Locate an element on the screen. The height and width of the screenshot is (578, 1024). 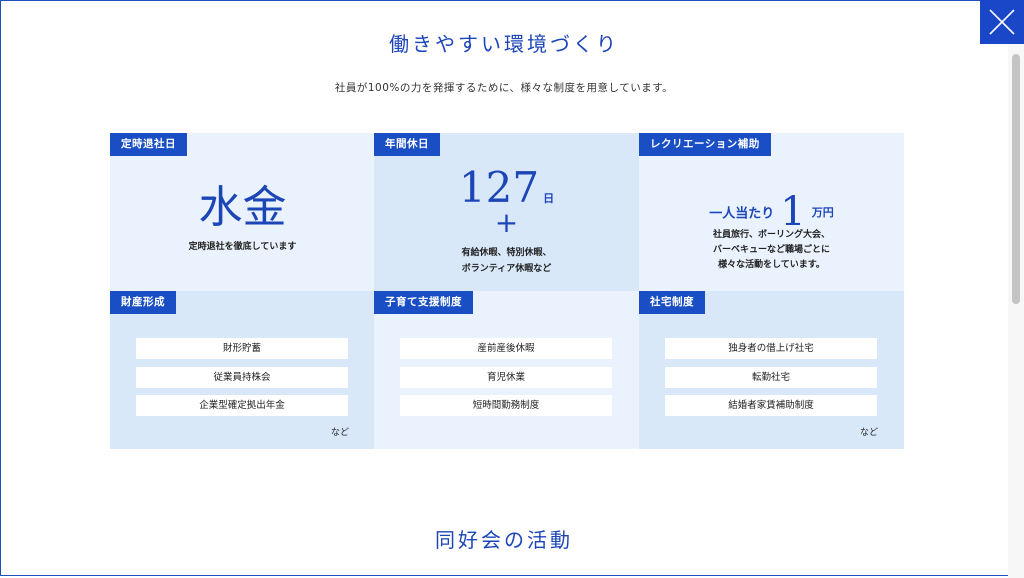
list-item: 産前産後休暇 is located at coordinates (506, 348).